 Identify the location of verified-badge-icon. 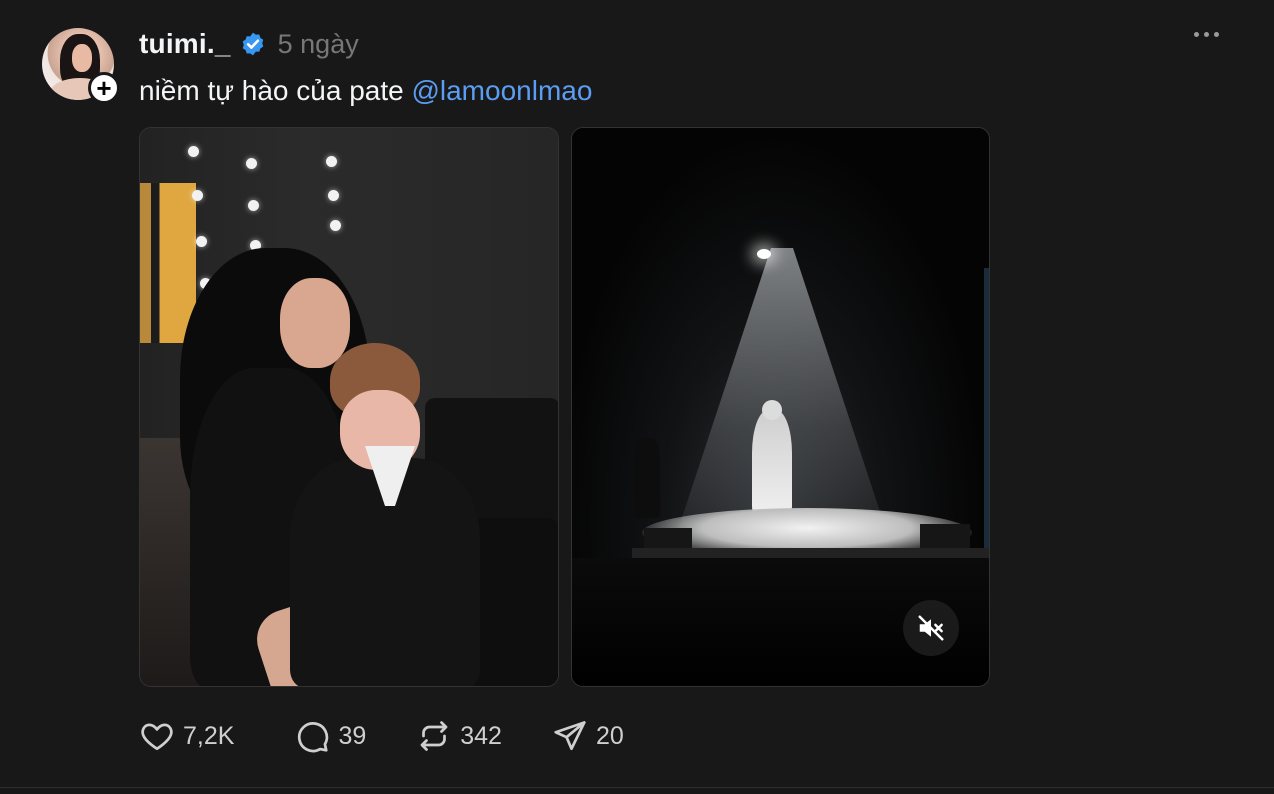
(253, 44).